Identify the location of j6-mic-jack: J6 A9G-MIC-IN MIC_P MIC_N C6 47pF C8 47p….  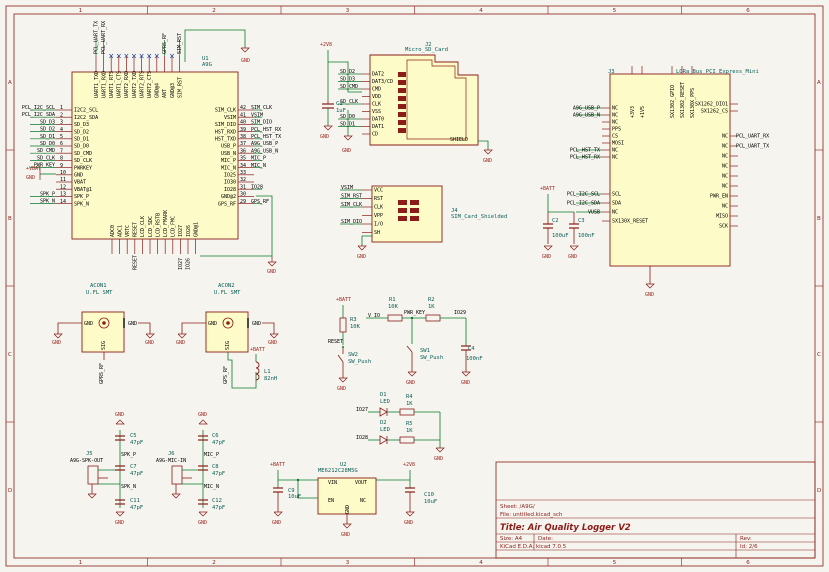
(190, 469).